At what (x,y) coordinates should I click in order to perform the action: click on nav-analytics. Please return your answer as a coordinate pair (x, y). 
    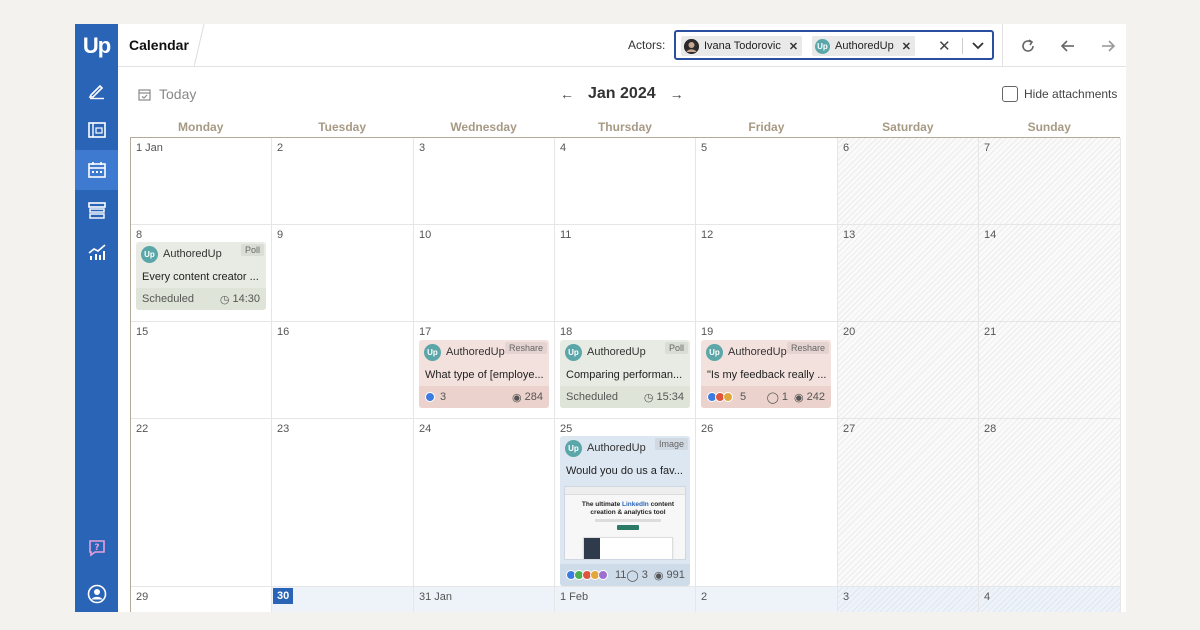
    Looking at the image, I should click on (96, 252).